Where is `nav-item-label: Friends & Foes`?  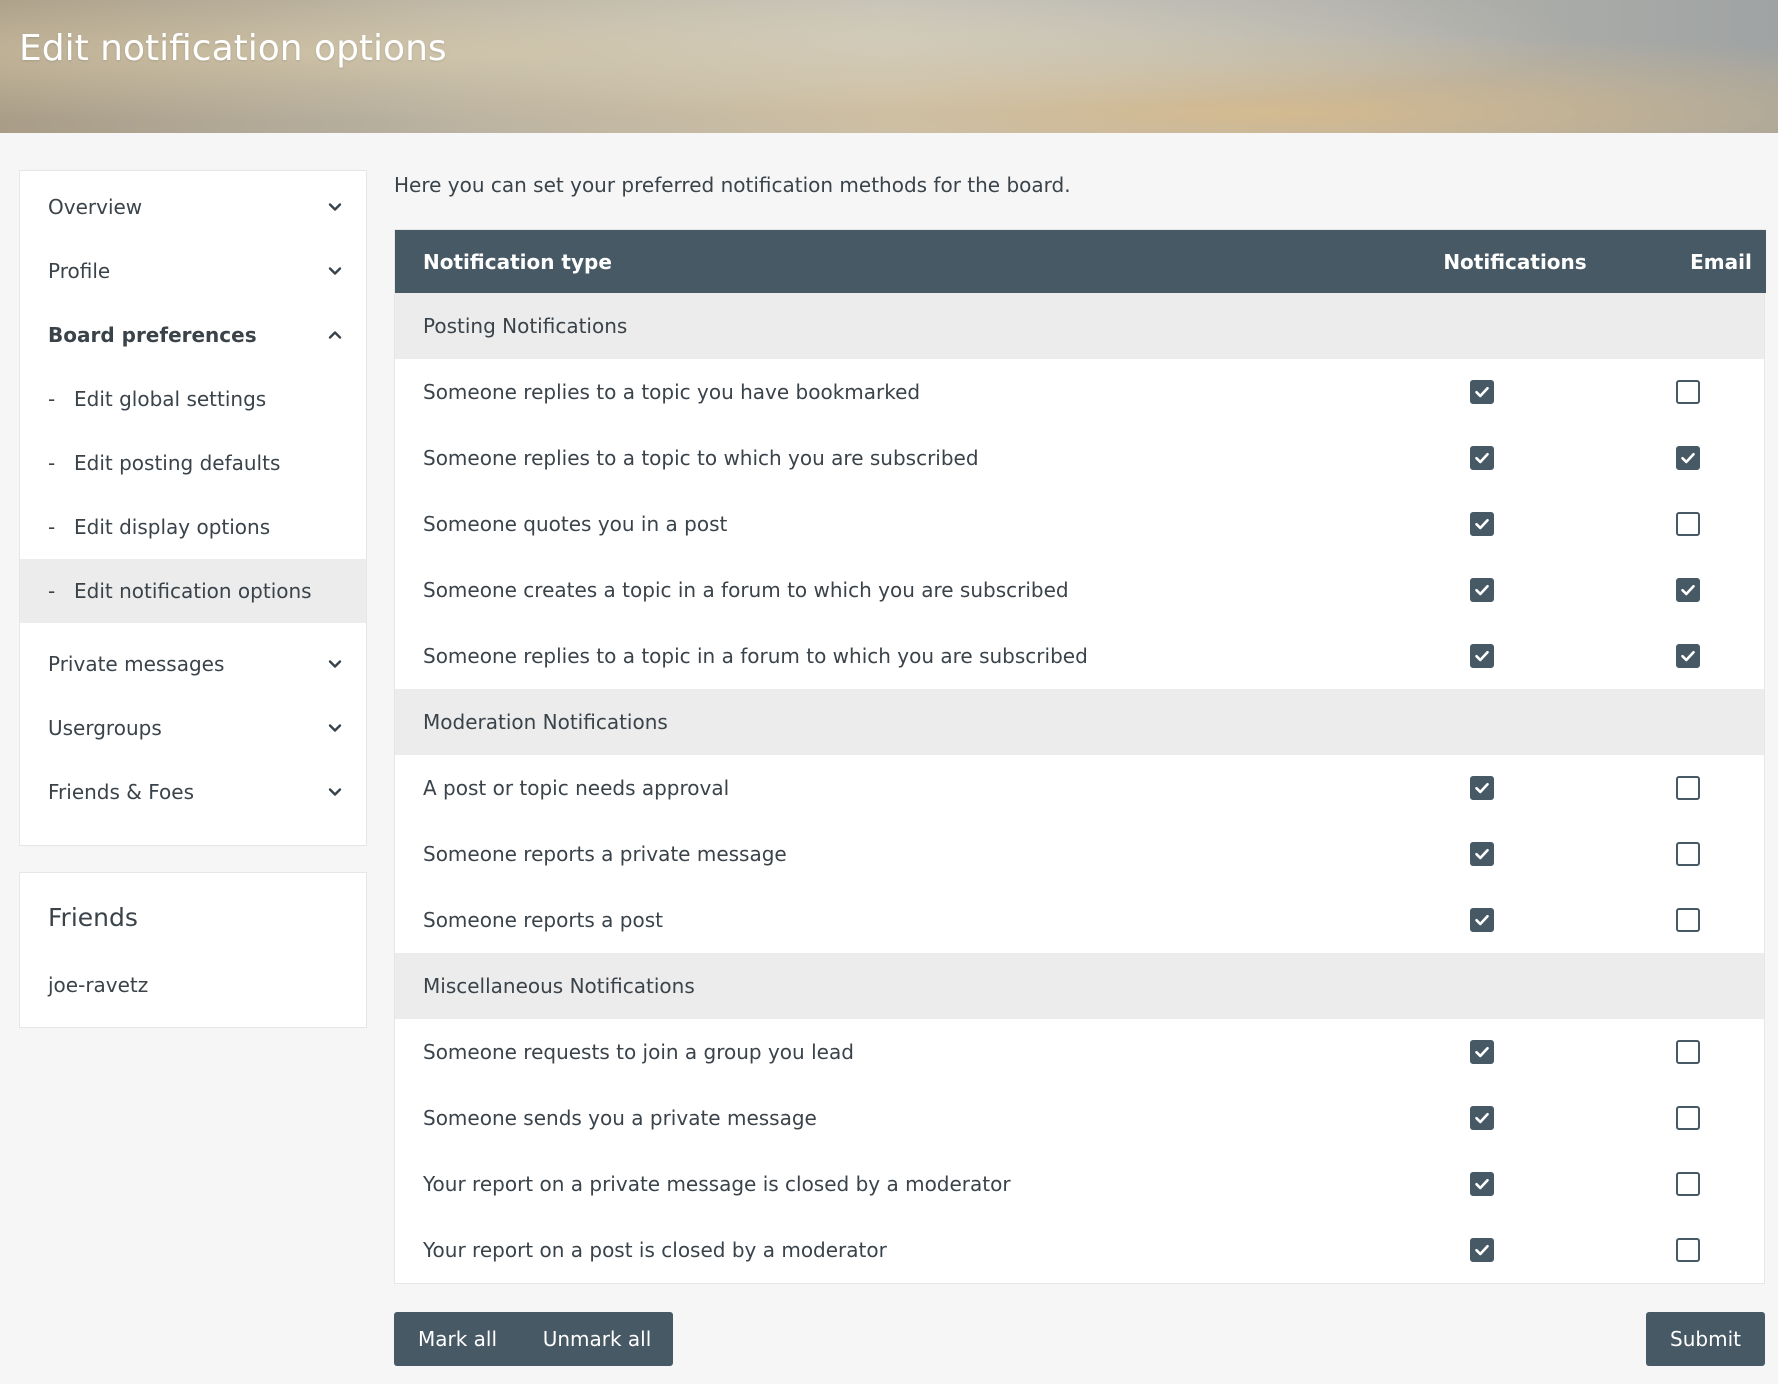 nav-item-label: Friends & Foes is located at coordinates (121, 792).